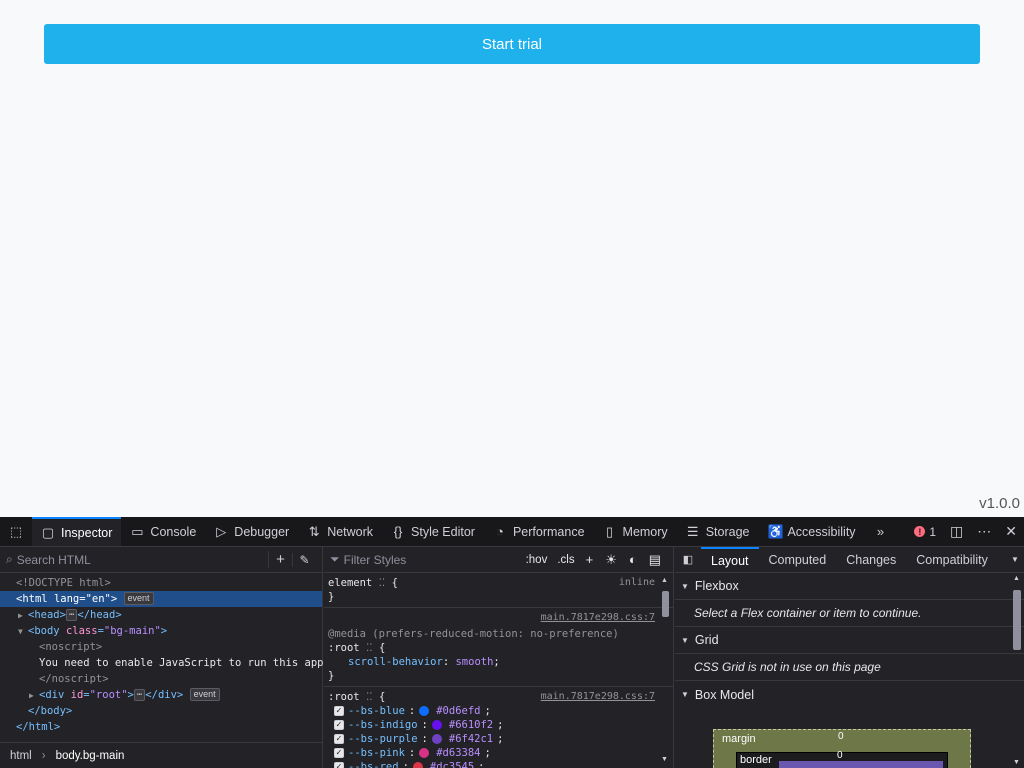  I want to click on tab-inspector: ▢ Inspector, so click(77, 531).